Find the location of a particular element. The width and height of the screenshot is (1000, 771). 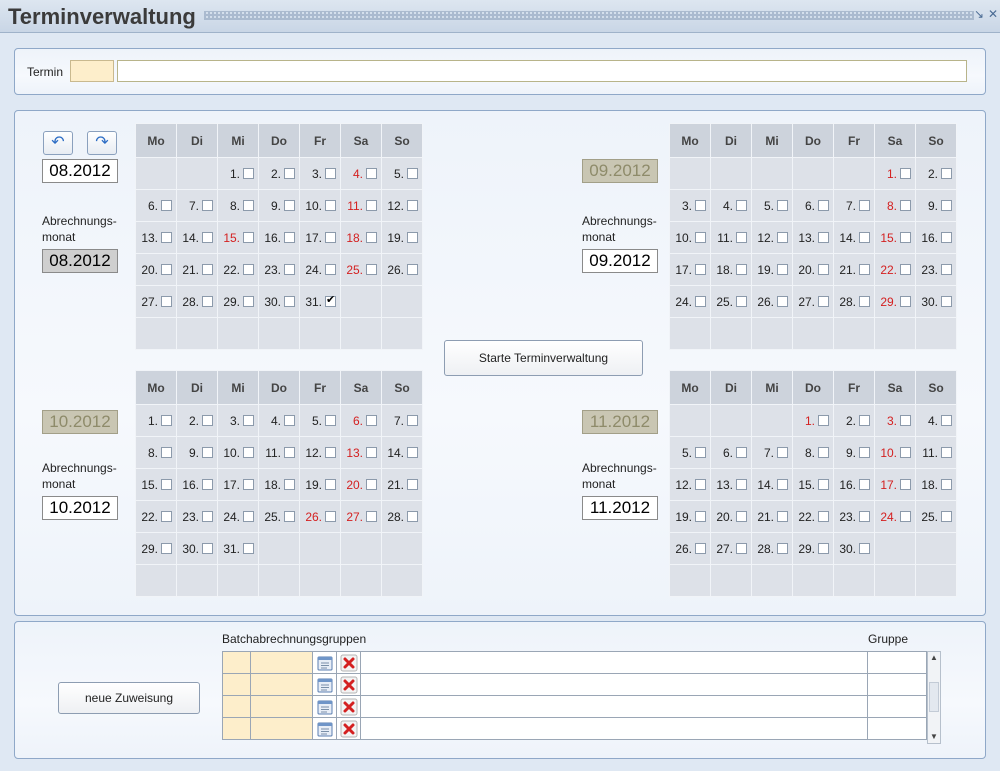

calendar-day-cell: 5. is located at coordinates (772, 205).